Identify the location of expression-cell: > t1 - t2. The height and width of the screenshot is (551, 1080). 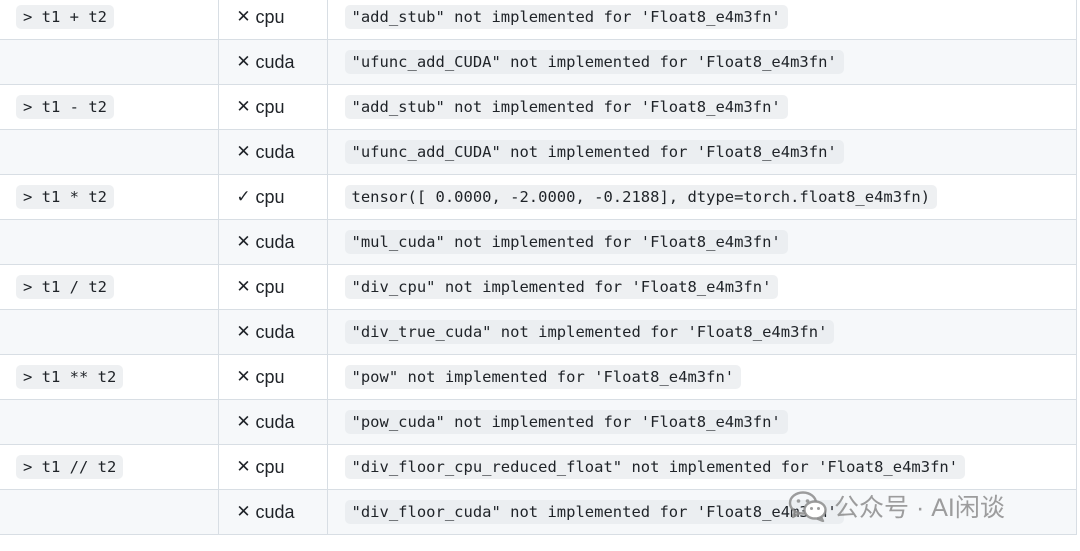
(109, 107).